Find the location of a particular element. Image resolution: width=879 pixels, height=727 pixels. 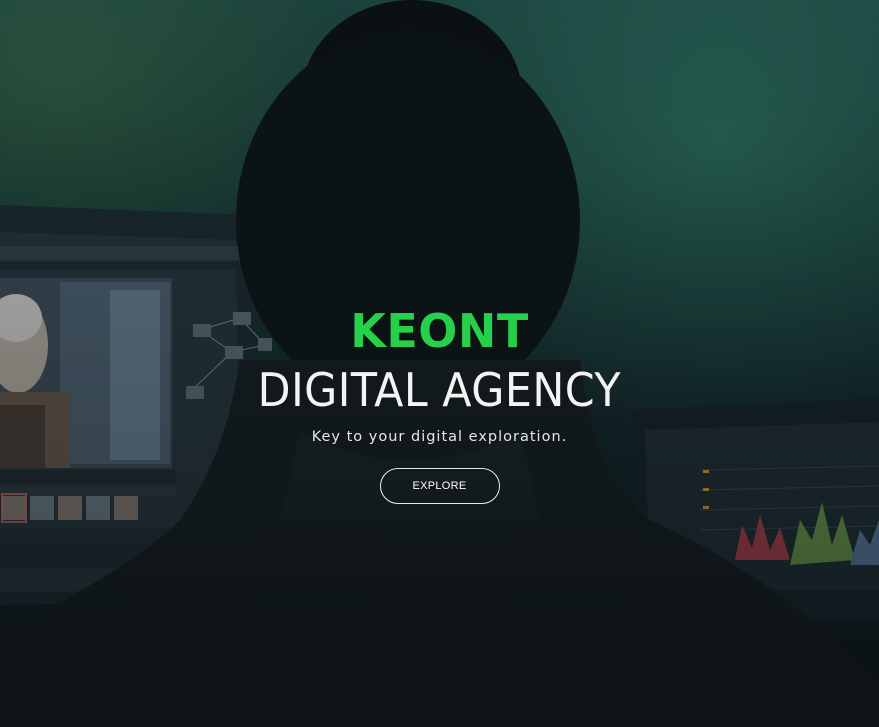

explore-button: EXPLORE is located at coordinates (439, 486).